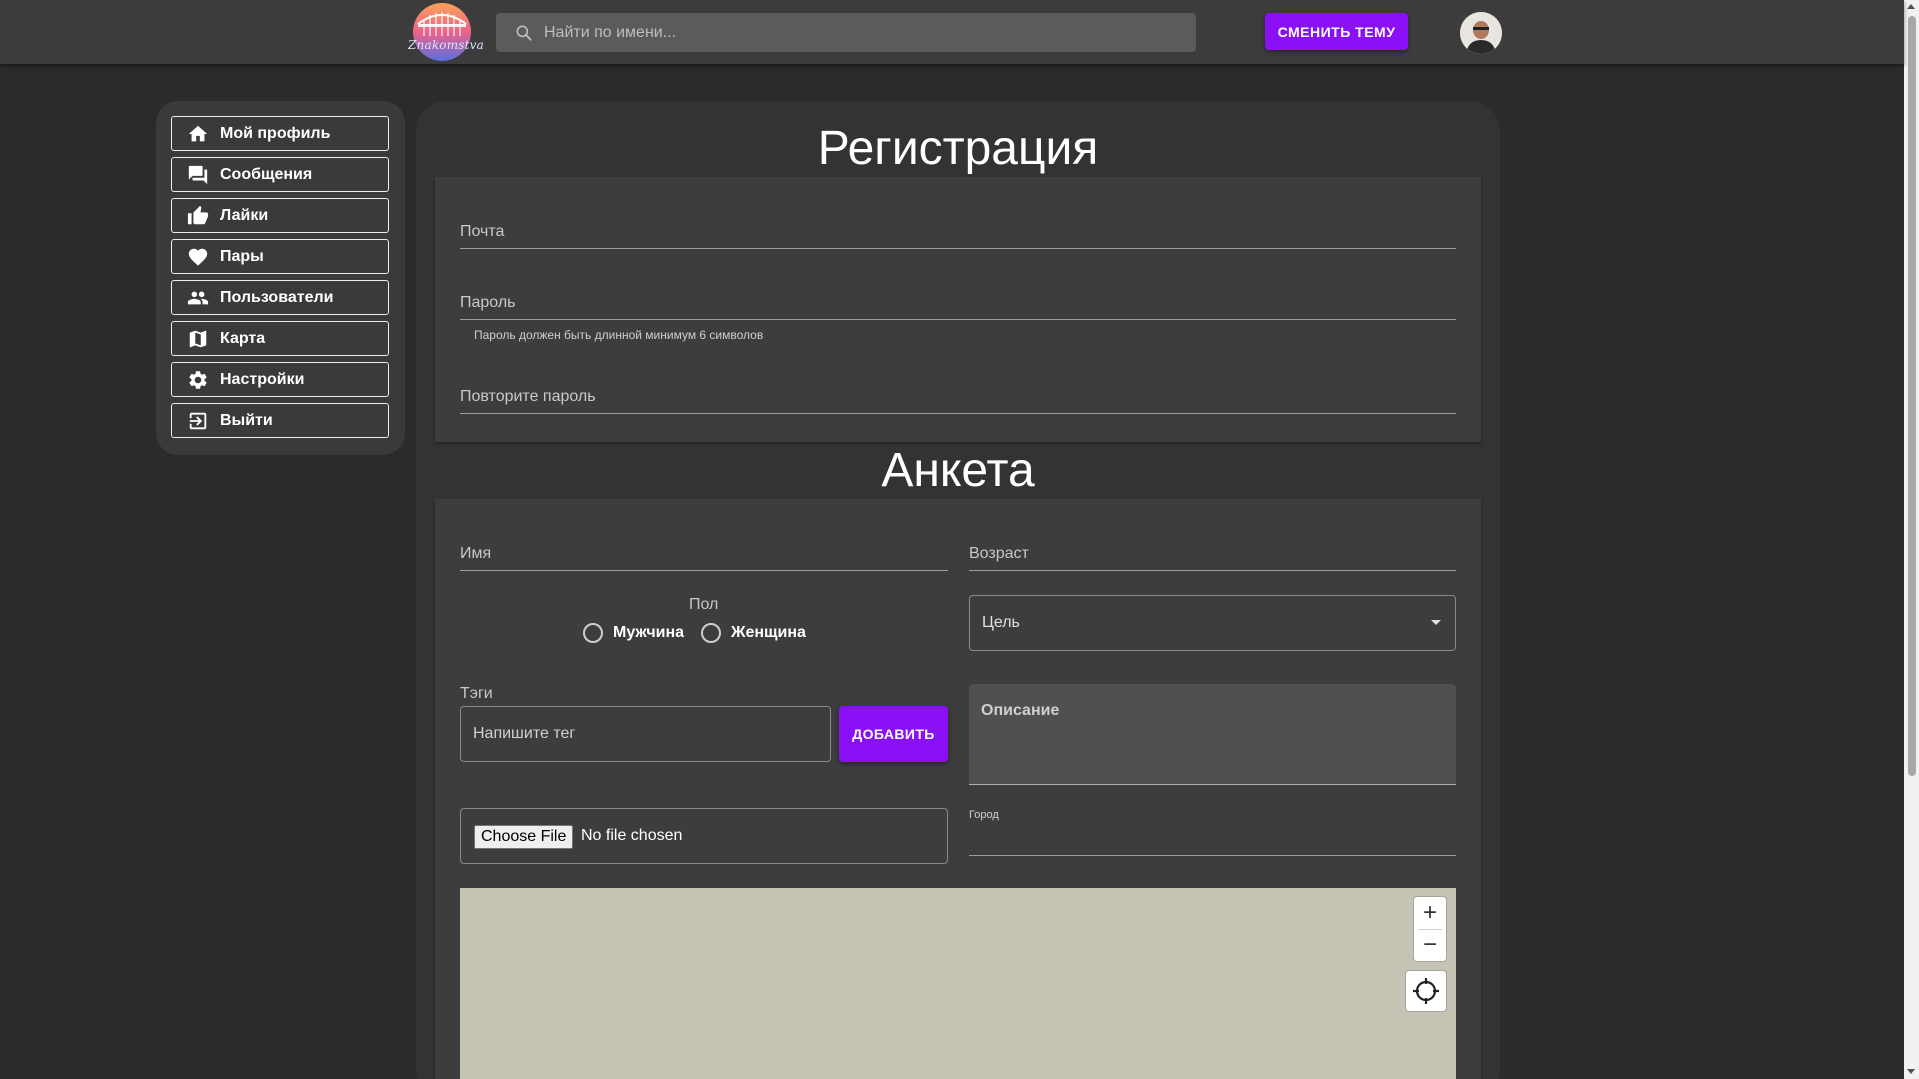 This screenshot has width=1919, height=1079. Describe the element at coordinates (262, 379) in the screenshot. I see `sidebar-item-label: Настройки` at that location.